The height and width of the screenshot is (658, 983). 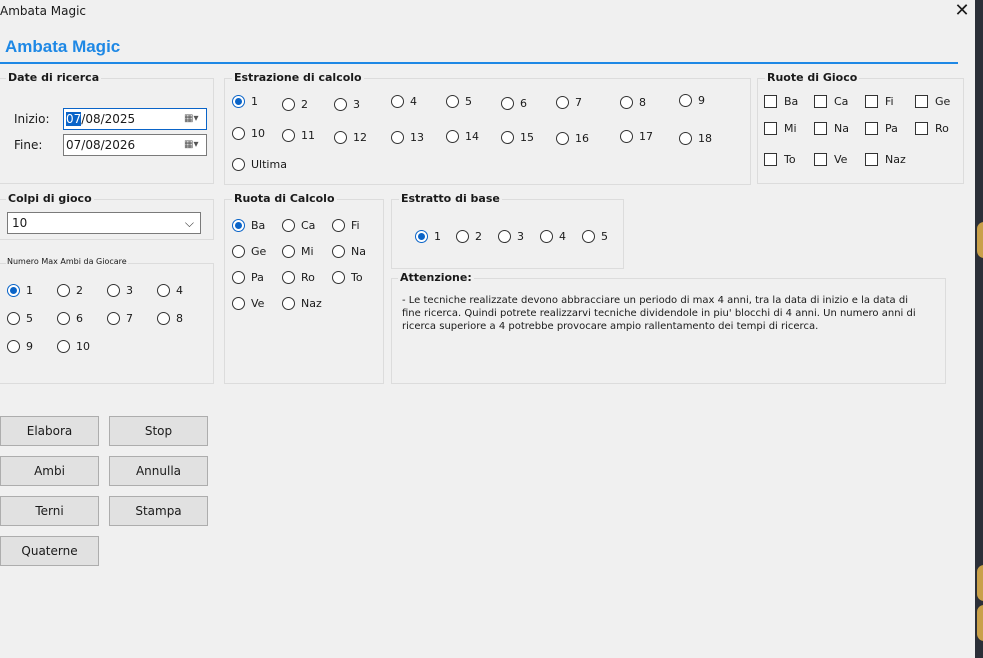 I want to click on estratto-base-option: 5, so click(x=595, y=236).